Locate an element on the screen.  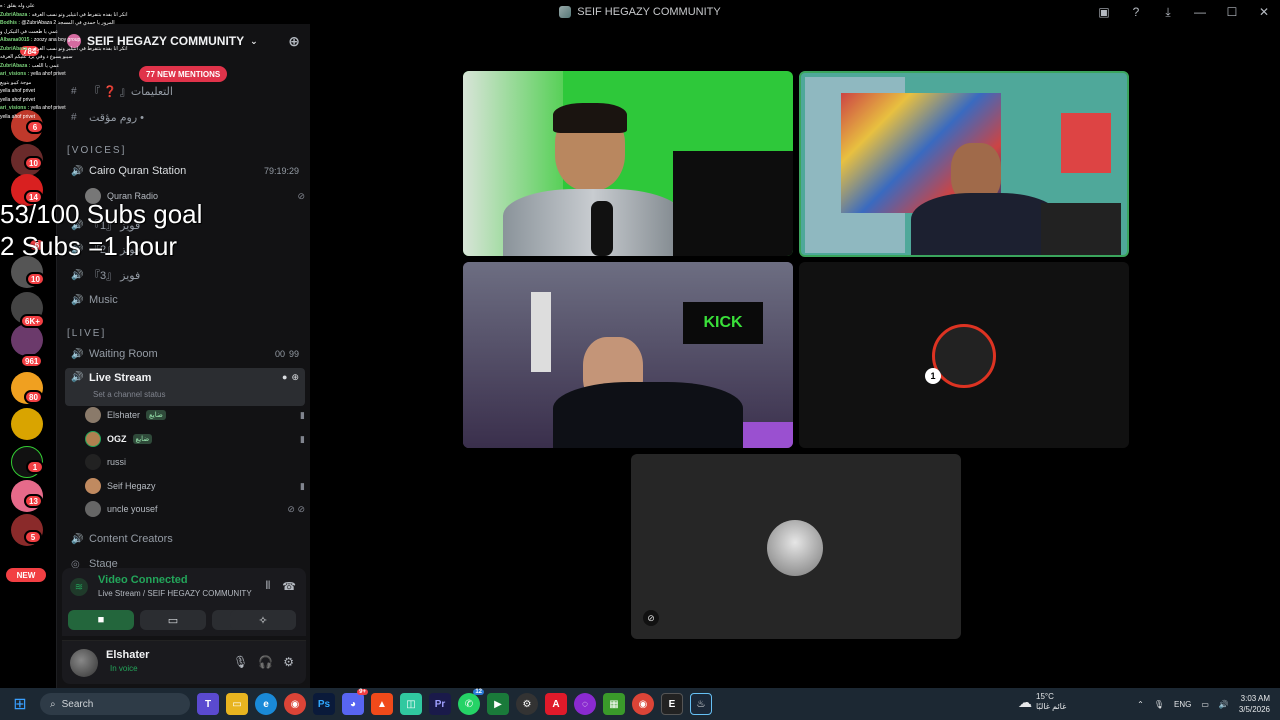
unread-badge: 961 is located at coordinates (32, 361).